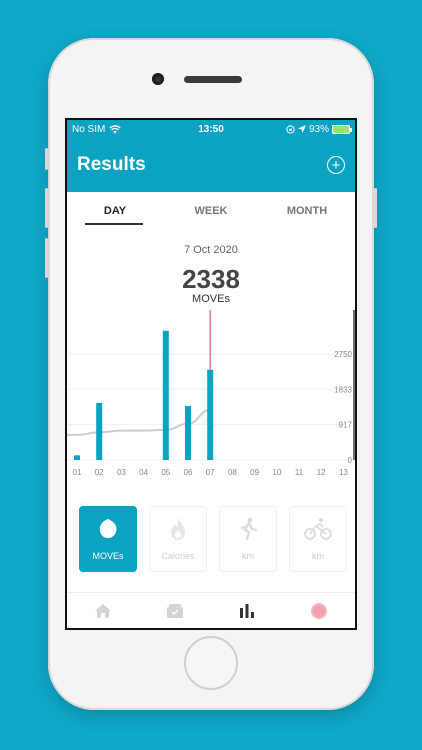 The height and width of the screenshot is (750, 422). Describe the element at coordinates (346, 425) in the screenshot. I see `y-tick-label: 917` at that location.